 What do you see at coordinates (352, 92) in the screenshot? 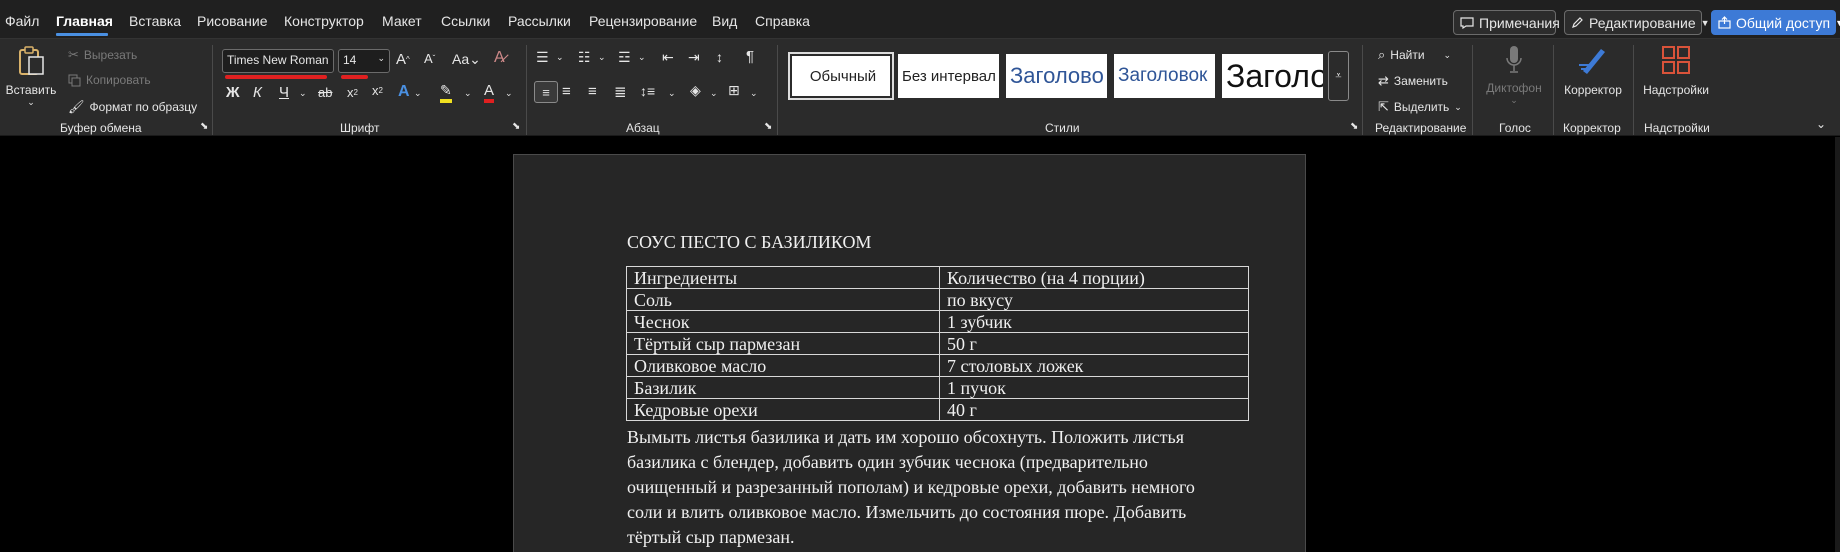
I see `subscript-icon: x2` at bounding box center [352, 92].